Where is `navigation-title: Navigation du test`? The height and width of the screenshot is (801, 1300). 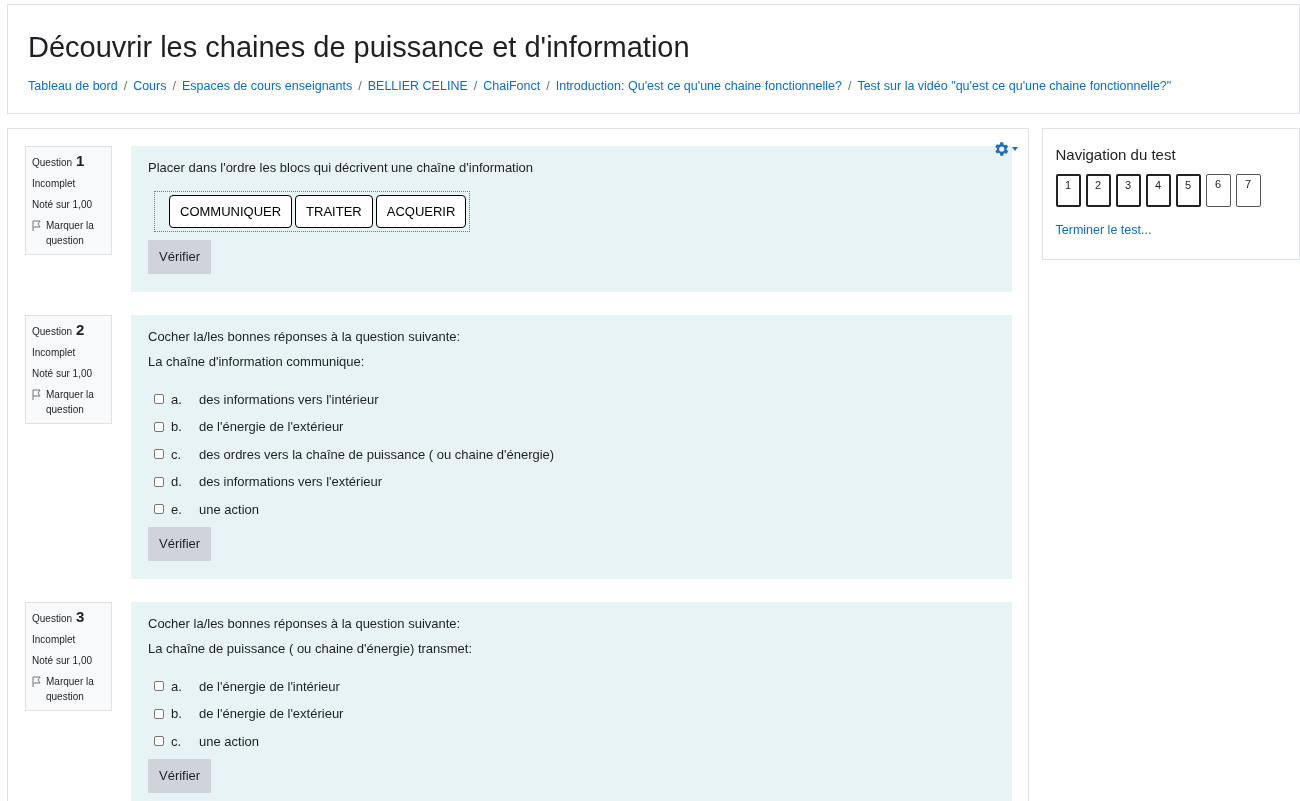 navigation-title: Navigation du test is located at coordinates (1116, 155).